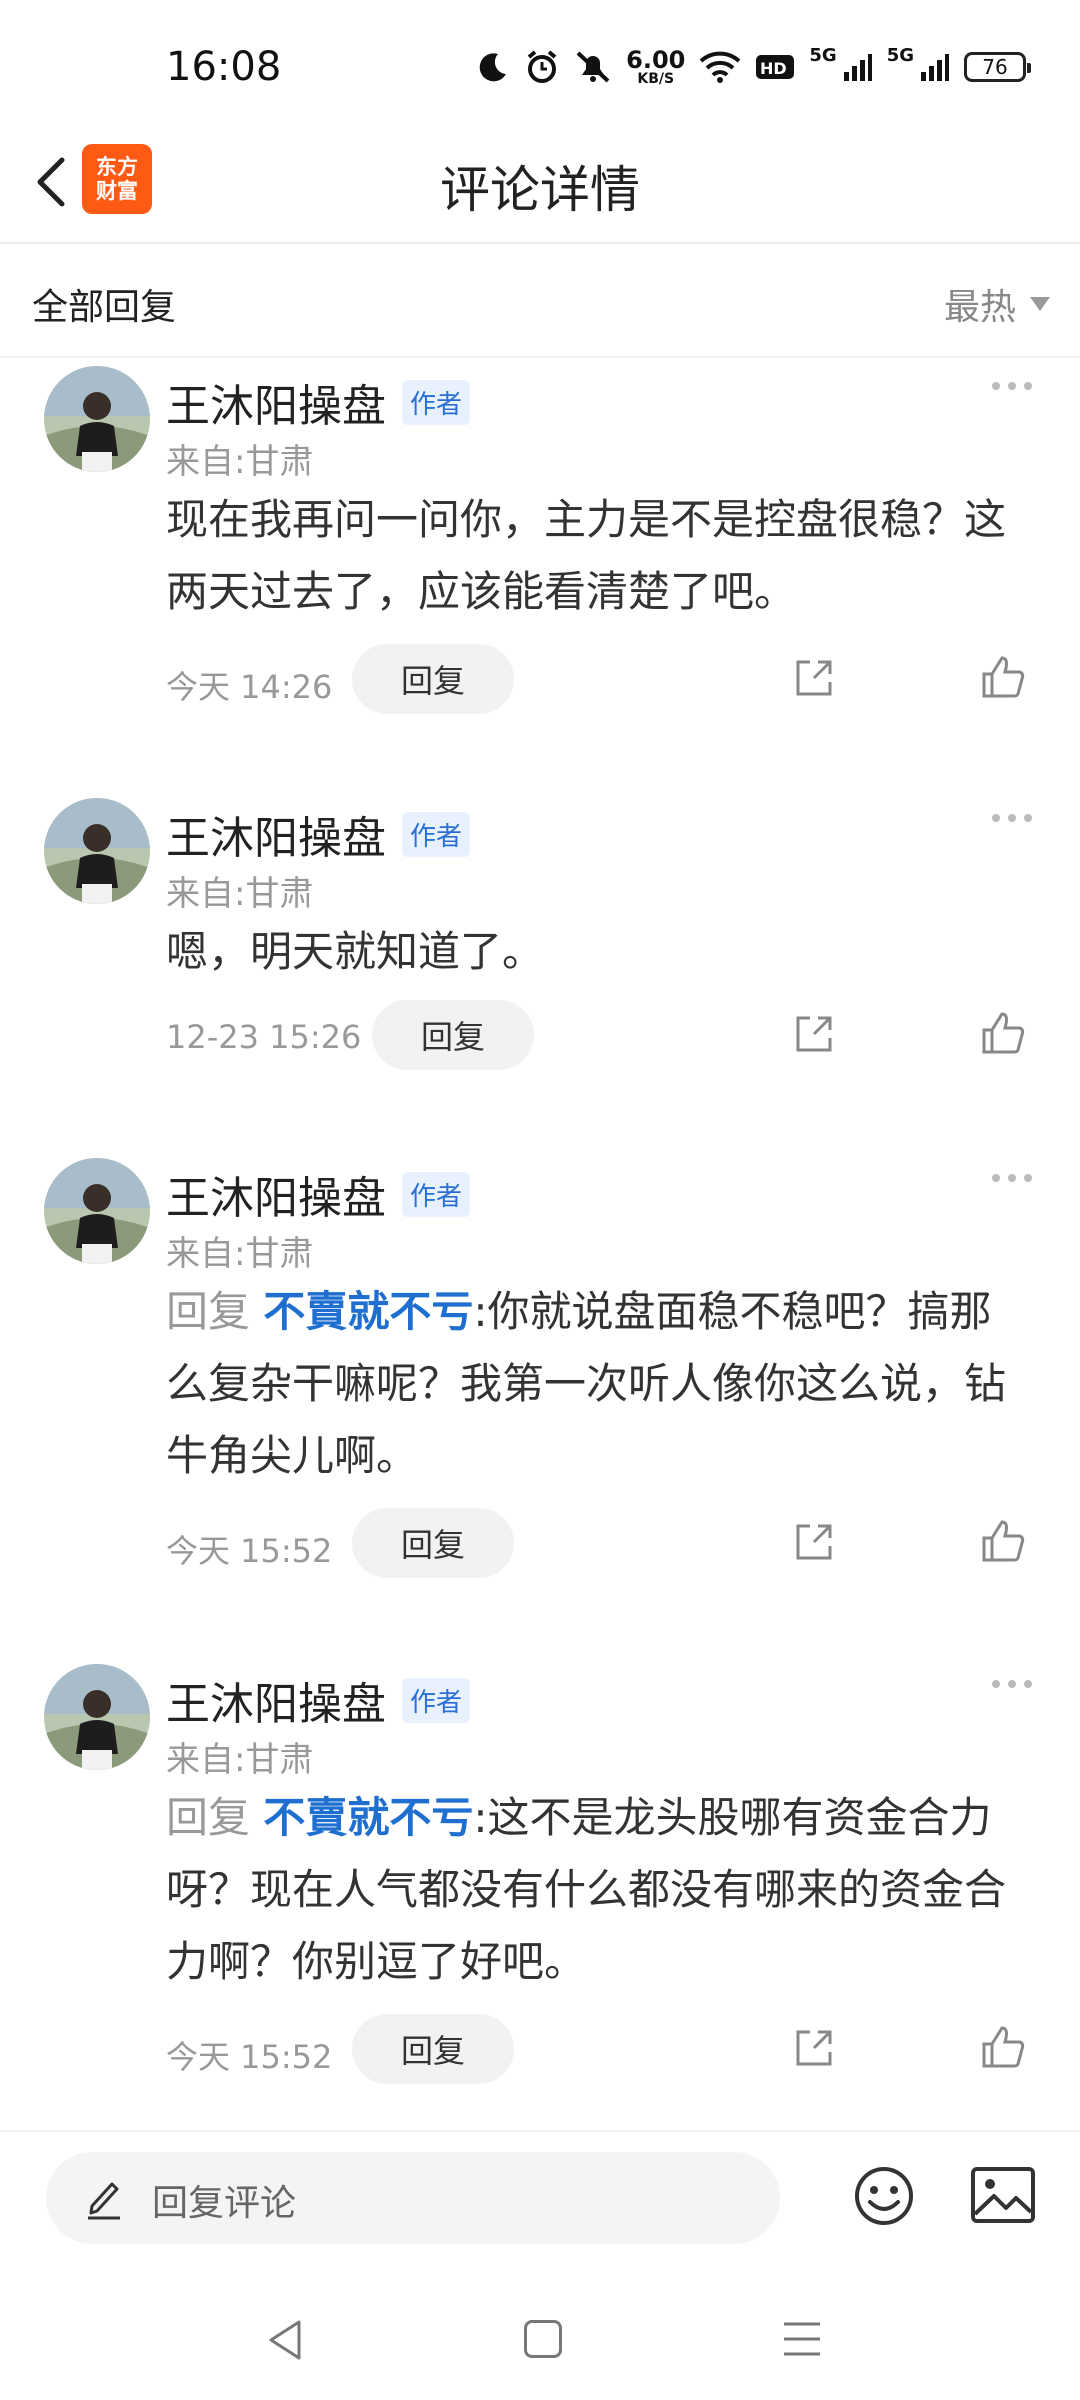 The image size is (1080, 2400). What do you see at coordinates (857, 67) in the screenshot?
I see `signal-icon` at bounding box center [857, 67].